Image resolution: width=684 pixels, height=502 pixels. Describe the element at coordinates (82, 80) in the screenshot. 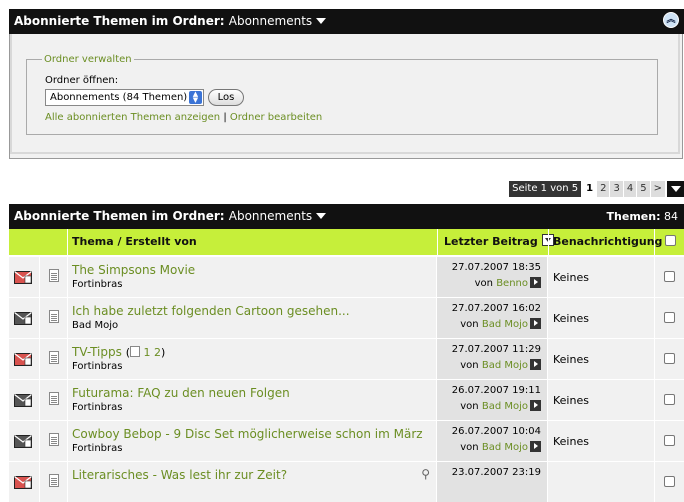

I see `open-folder-label: Ordner öffnen:` at that location.